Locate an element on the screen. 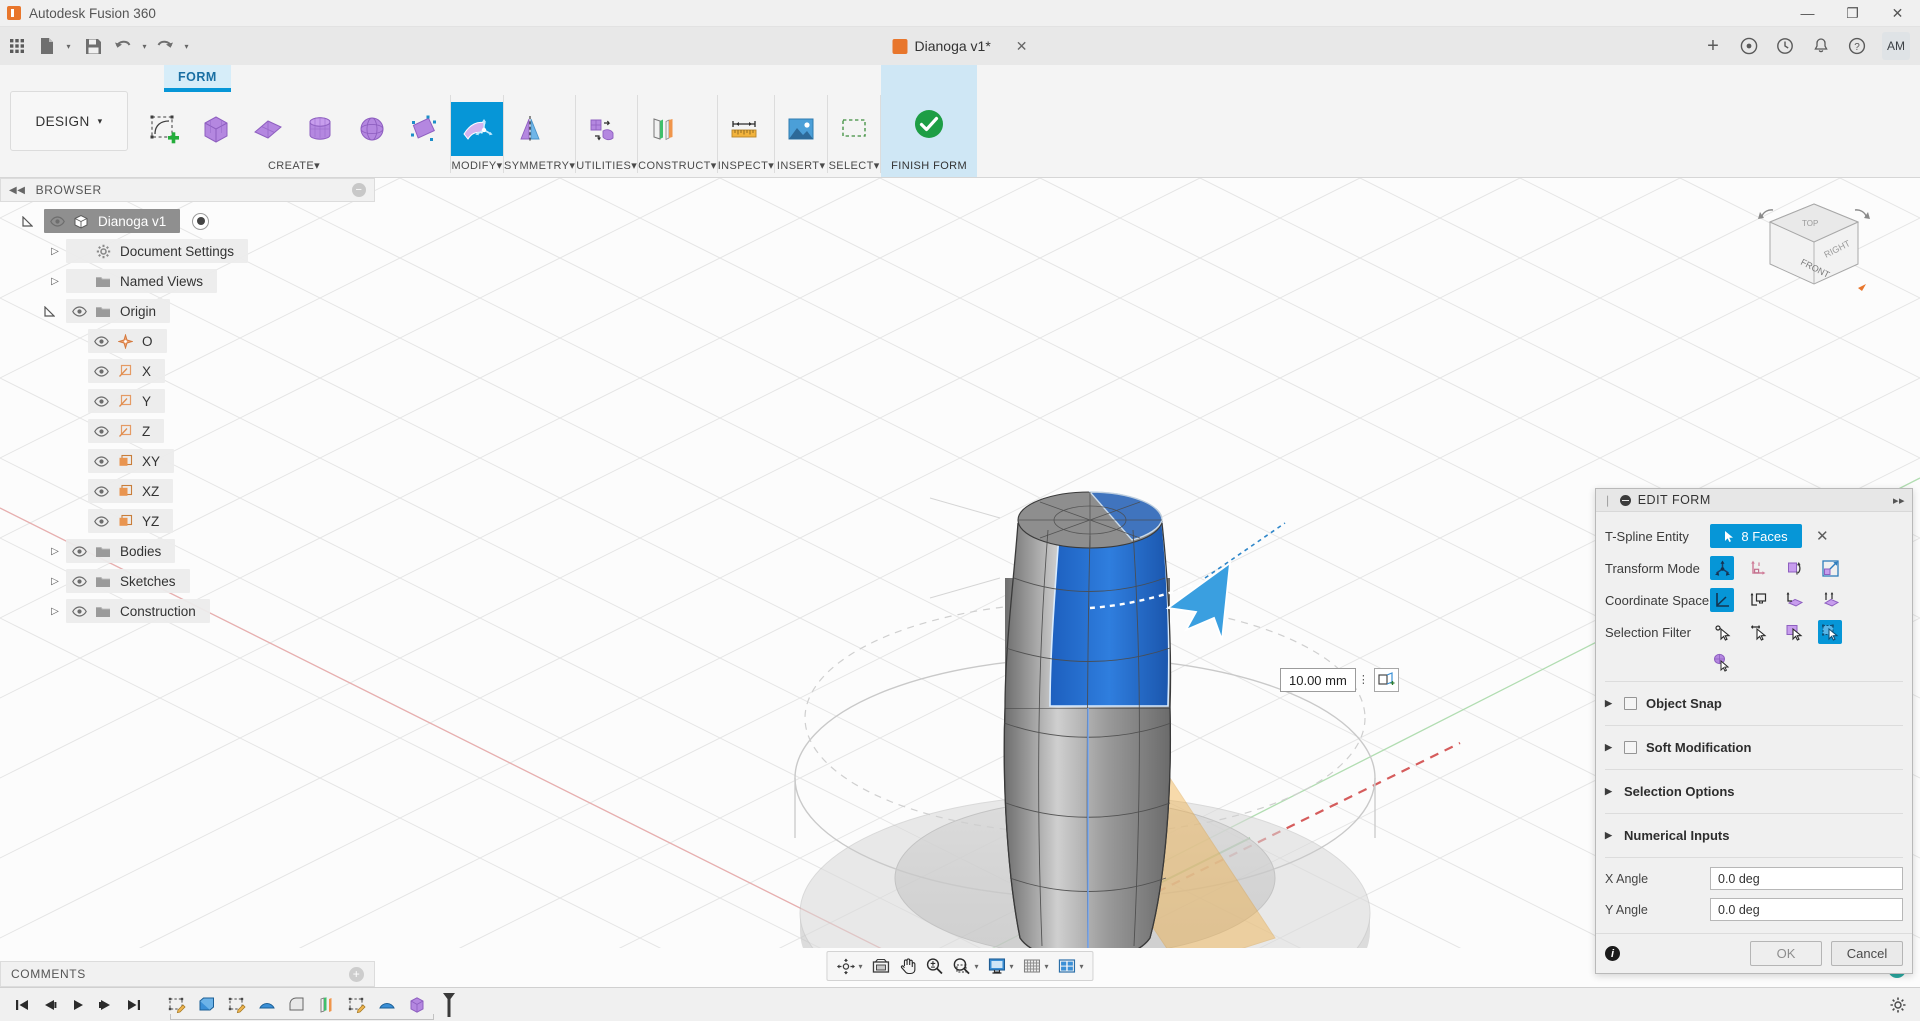 The height and width of the screenshot is (1021, 1920). new-document-caret-icon: ▾ is located at coordinates (68, 46).